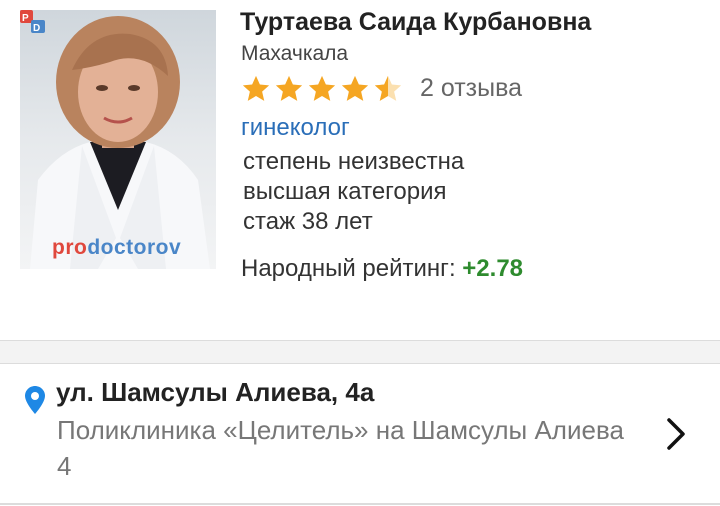  Describe the element at coordinates (471, 88) in the screenshot. I see `reviews-link: 2 отзыва` at that location.